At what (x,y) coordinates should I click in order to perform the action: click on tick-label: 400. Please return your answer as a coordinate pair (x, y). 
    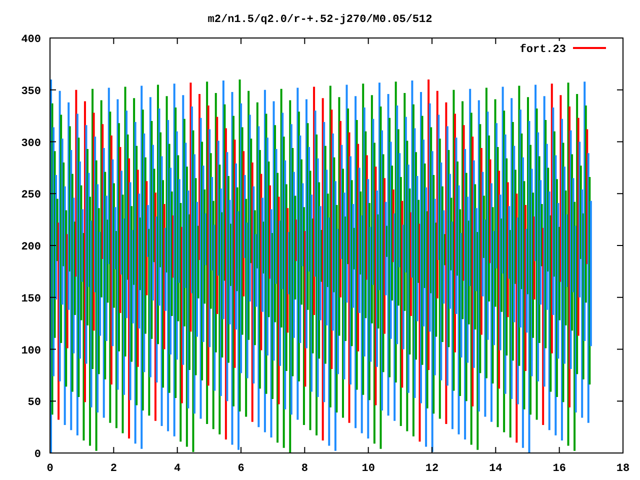
    Looking at the image, I should click on (31, 40).